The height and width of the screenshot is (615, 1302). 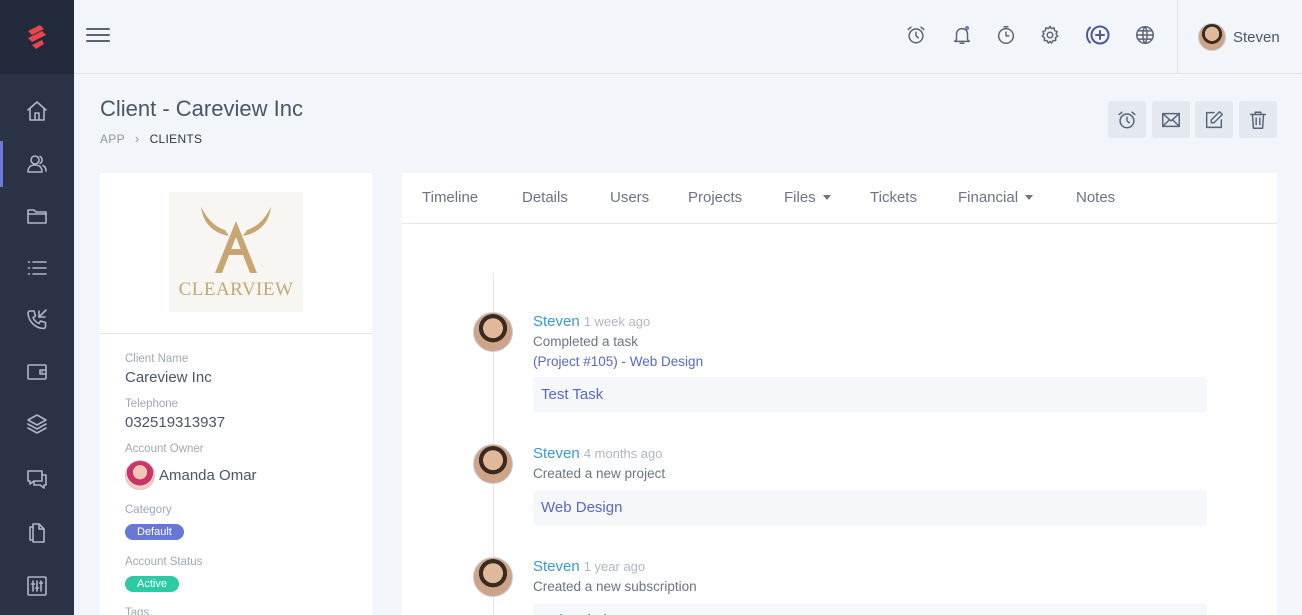 What do you see at coordinates (988, 197) in the screenshot?
I see `tab-label: Financial` at bounding box center [988, 197].